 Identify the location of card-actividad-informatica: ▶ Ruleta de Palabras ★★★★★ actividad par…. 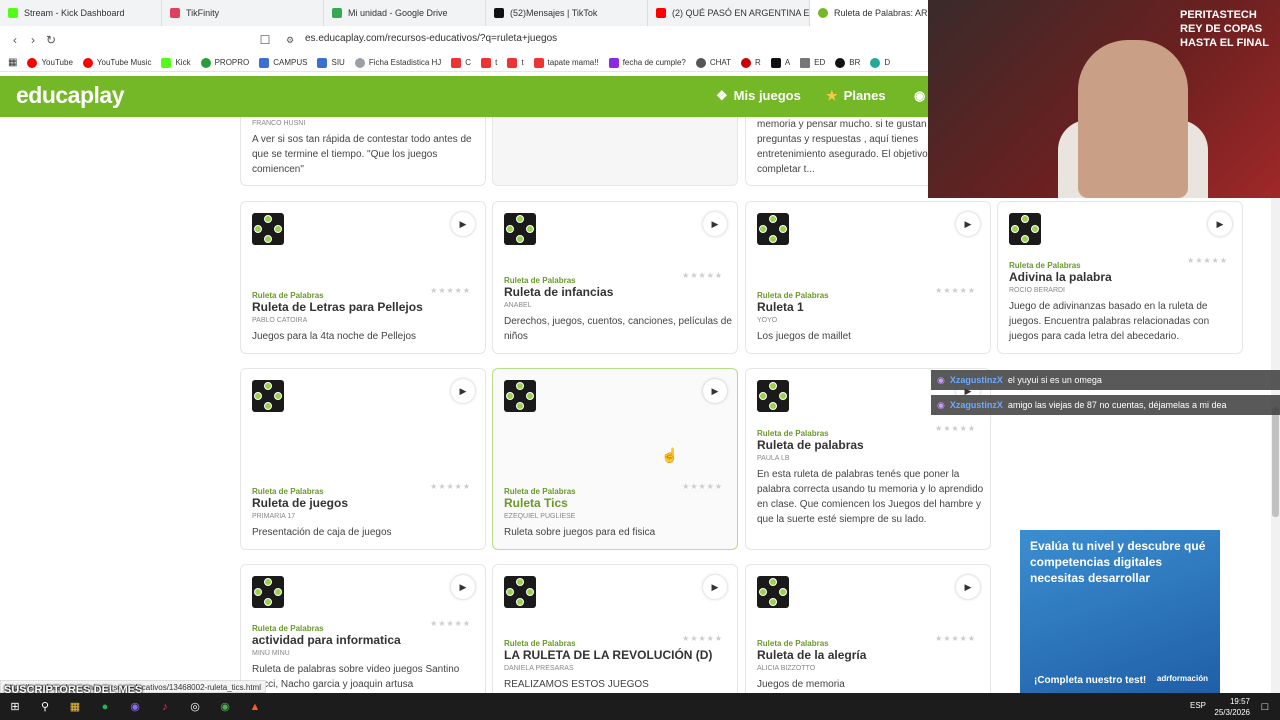
(363, 628).